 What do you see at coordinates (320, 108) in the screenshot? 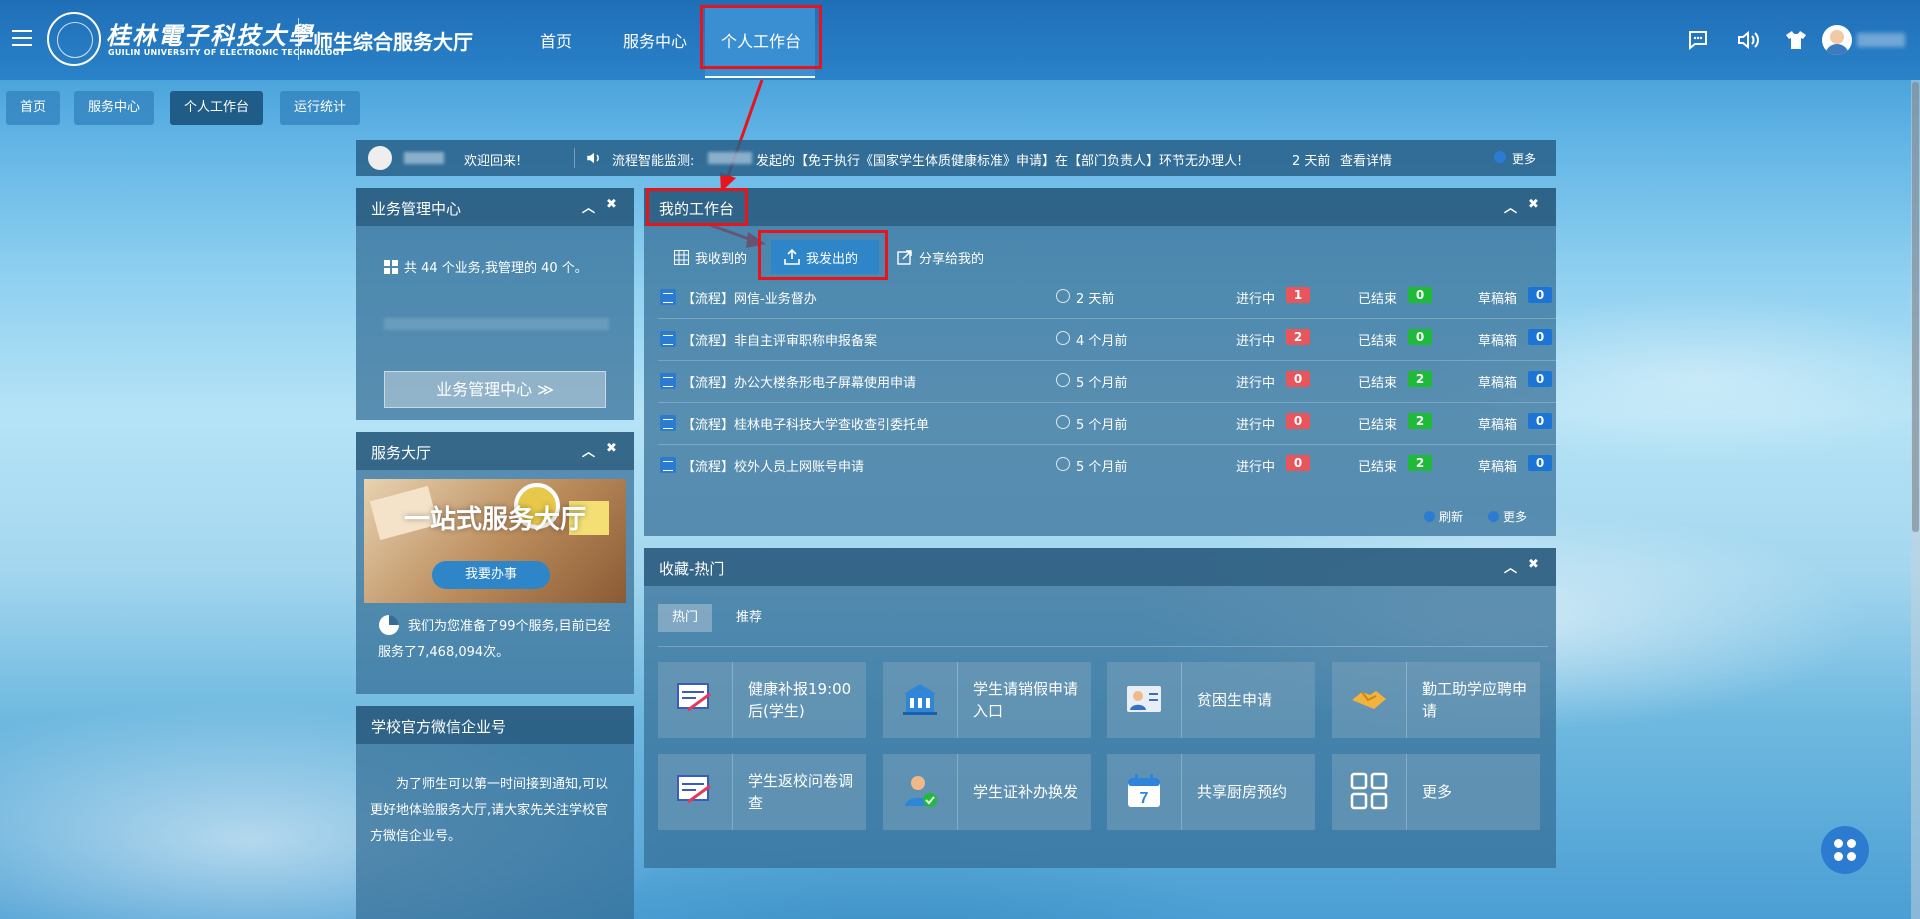
I see `tab-run-stats: 运行统计` at bounding box center [320, 108].